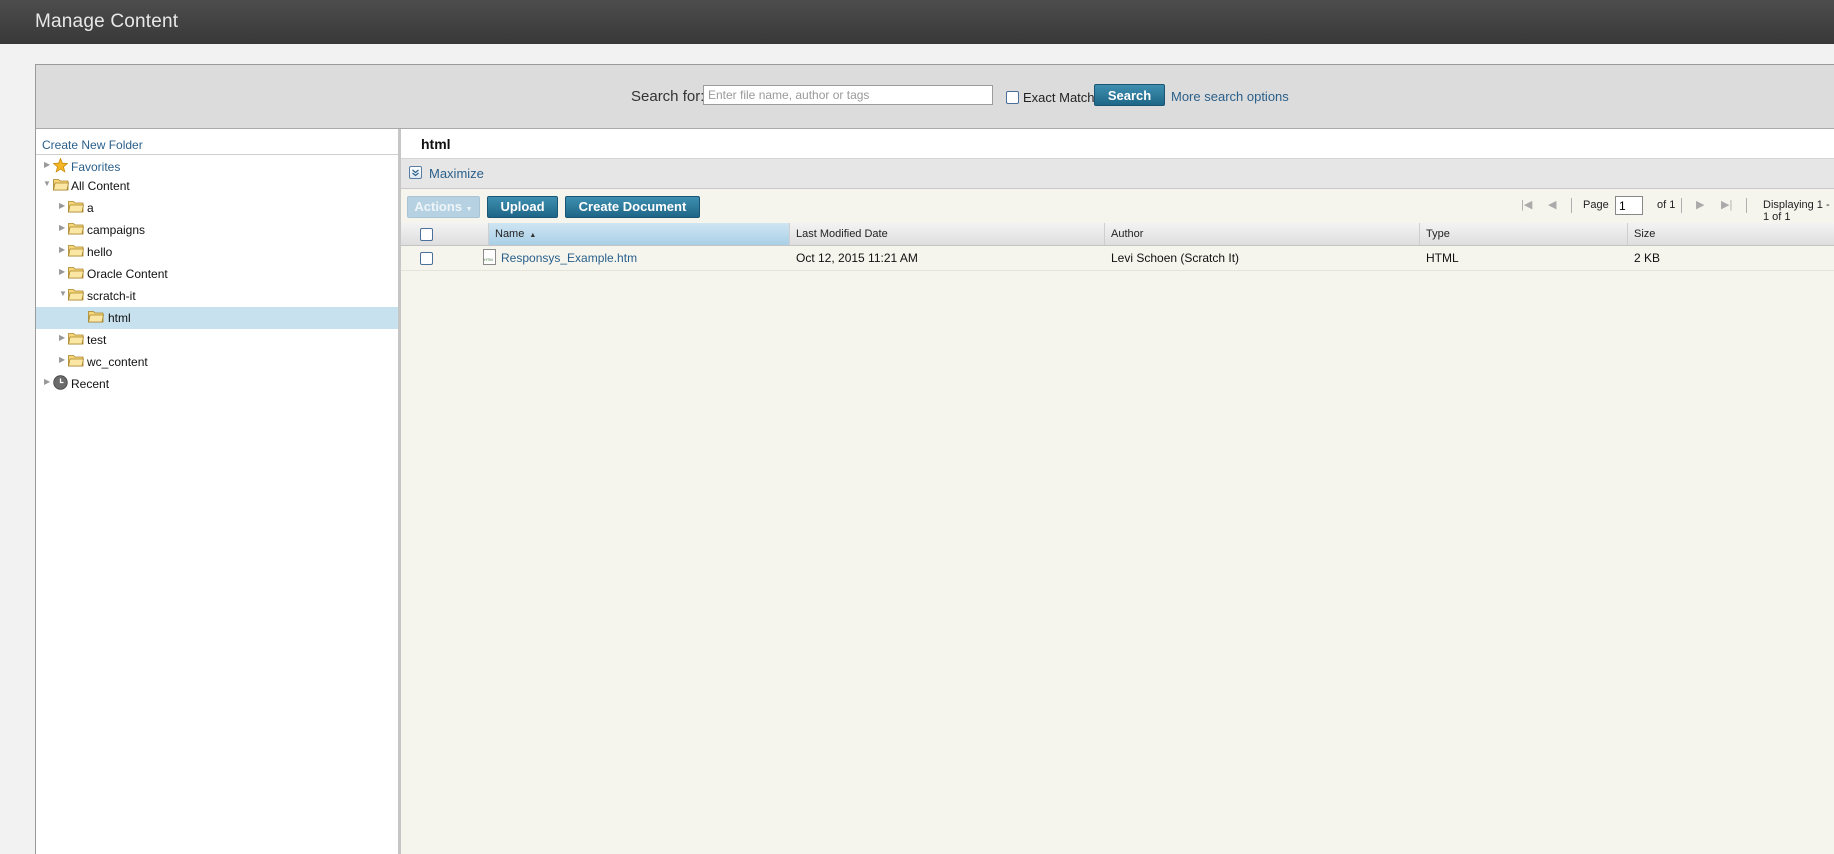 The height and width of the screenshot is (854, 1834). I want to click on column-header-name: Name ▲, so click(639, 234).